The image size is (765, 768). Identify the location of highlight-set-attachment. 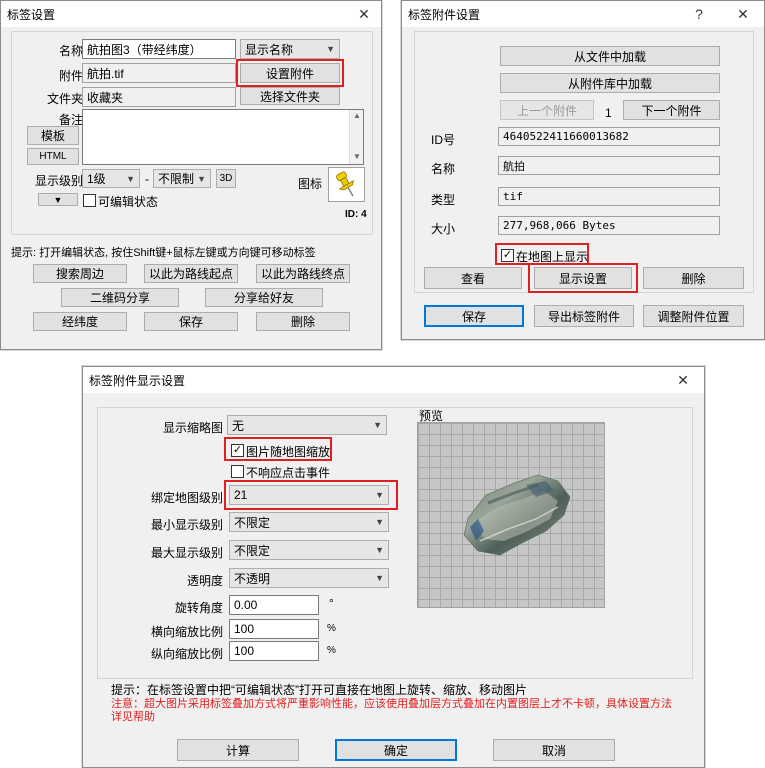
(290, 73).